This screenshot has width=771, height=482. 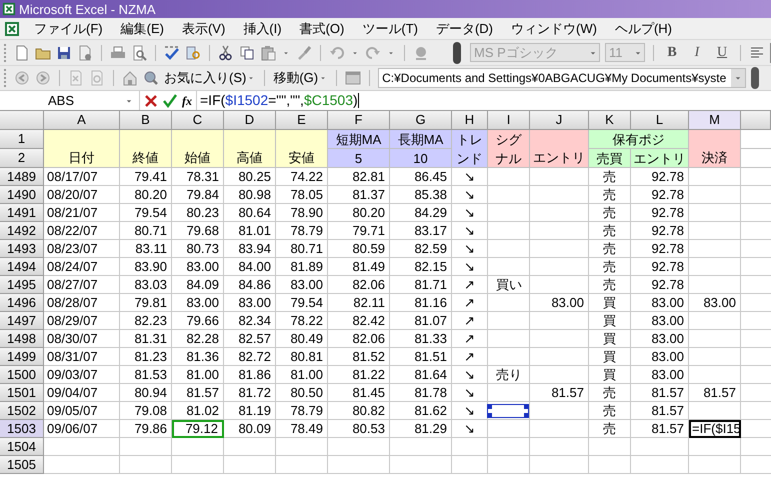 I want to click on row-header: 1491, so click(x=22, y=213).